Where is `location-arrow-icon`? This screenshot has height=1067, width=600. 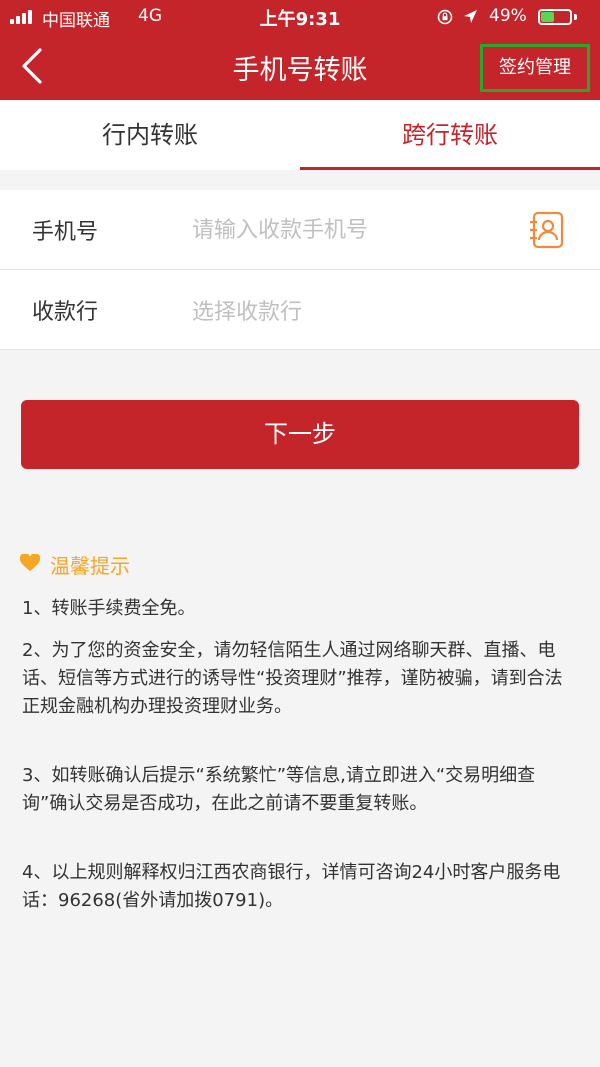 location-arrow-icon is located at coordinates (470, 16).